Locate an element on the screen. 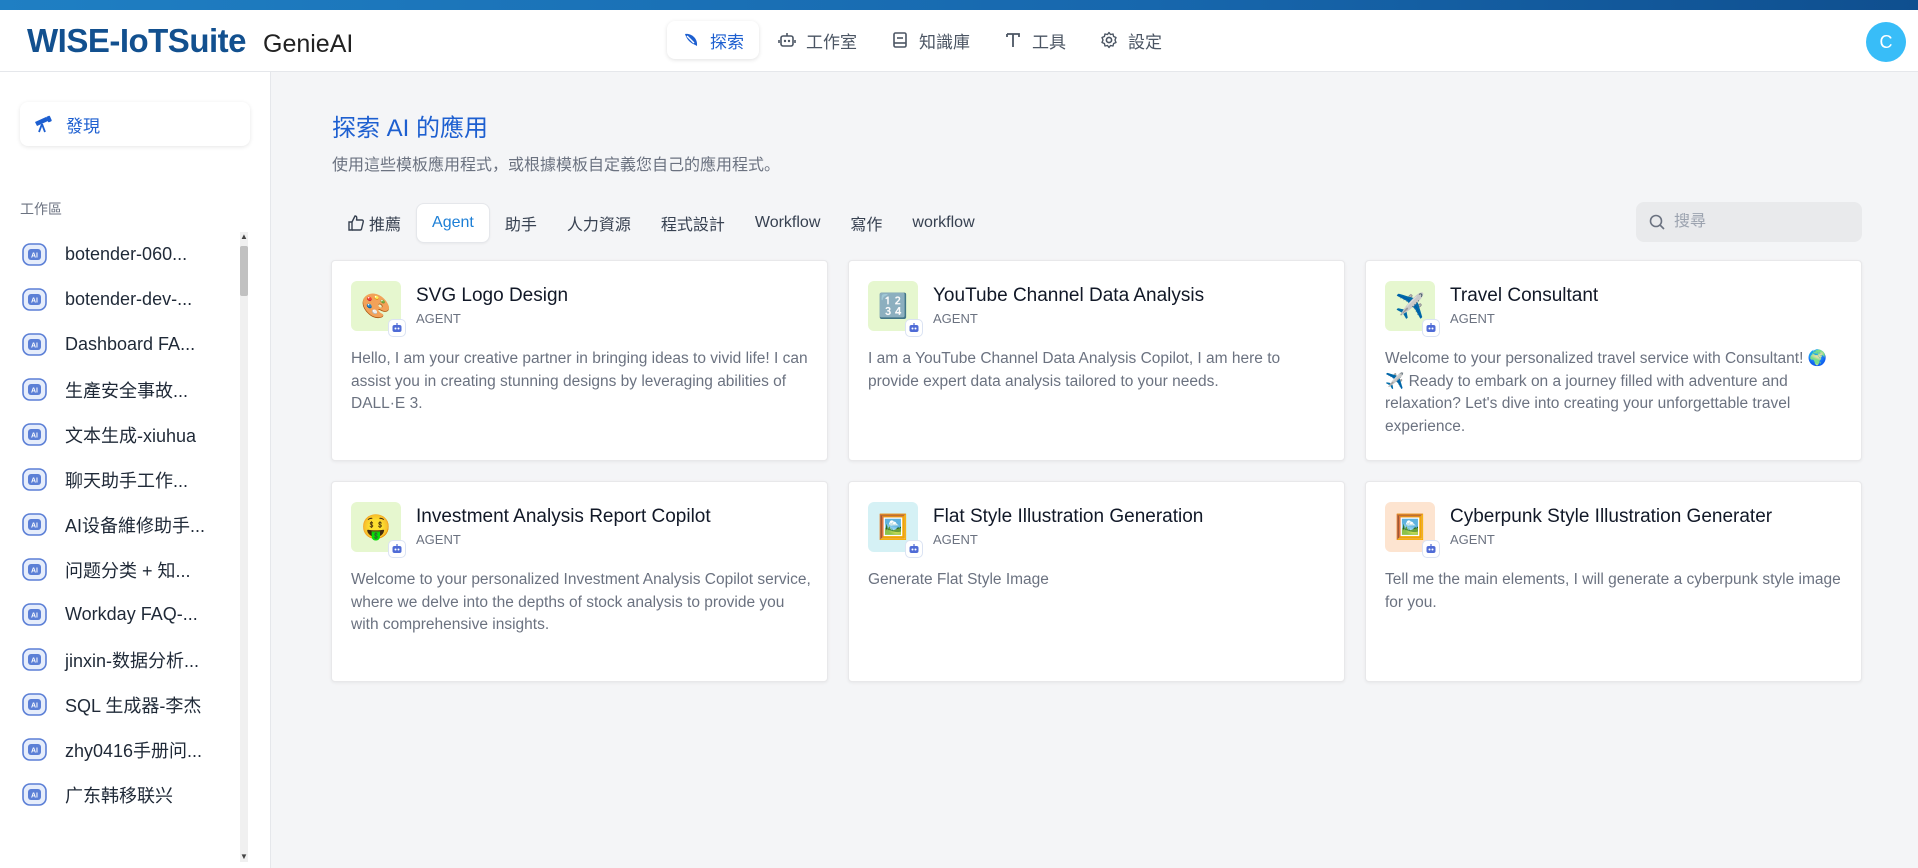 Image resolution: width=1918 pixels, height=868 pixels. tool-icon is located at coordinates (1013, 40).